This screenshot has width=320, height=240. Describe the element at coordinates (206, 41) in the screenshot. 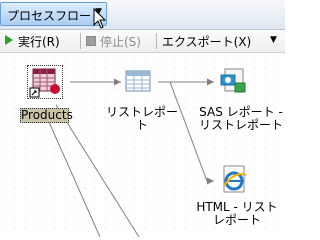

I see `export-button: エクスポート(X)` at that location.